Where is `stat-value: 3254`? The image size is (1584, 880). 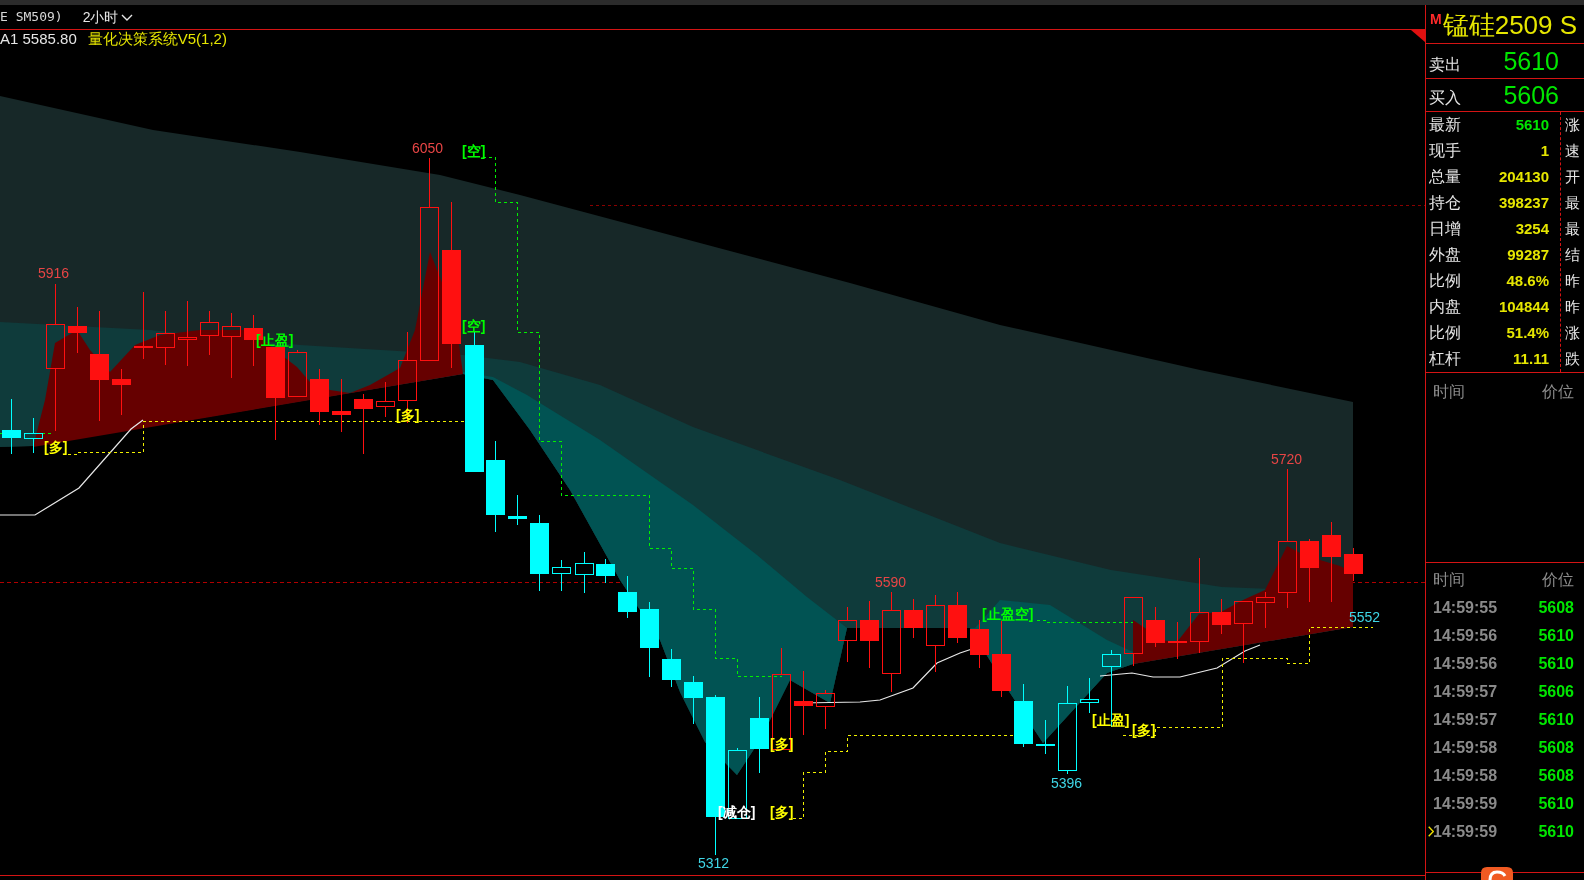 stat-value: 3254 is located at coordinates (1532, 229).